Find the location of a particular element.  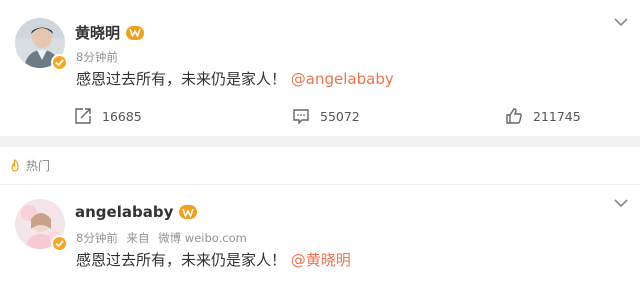

source-prefix: 来自 is located at coordinates (138, 238).